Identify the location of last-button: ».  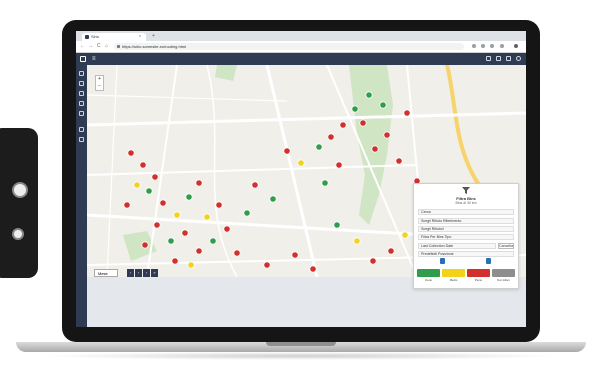
(154, 273).